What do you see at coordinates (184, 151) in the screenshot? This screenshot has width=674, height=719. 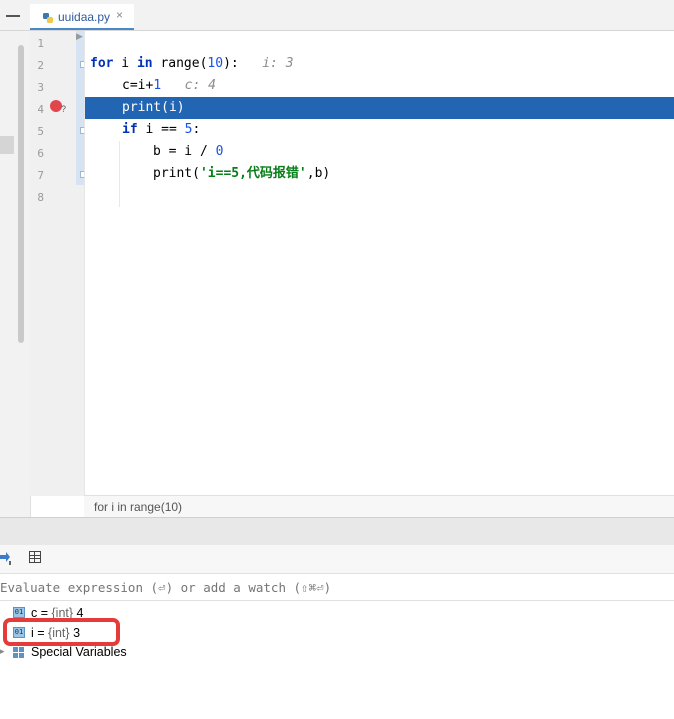 I see `code-text: b = i /` at bounding box center [184, 151].